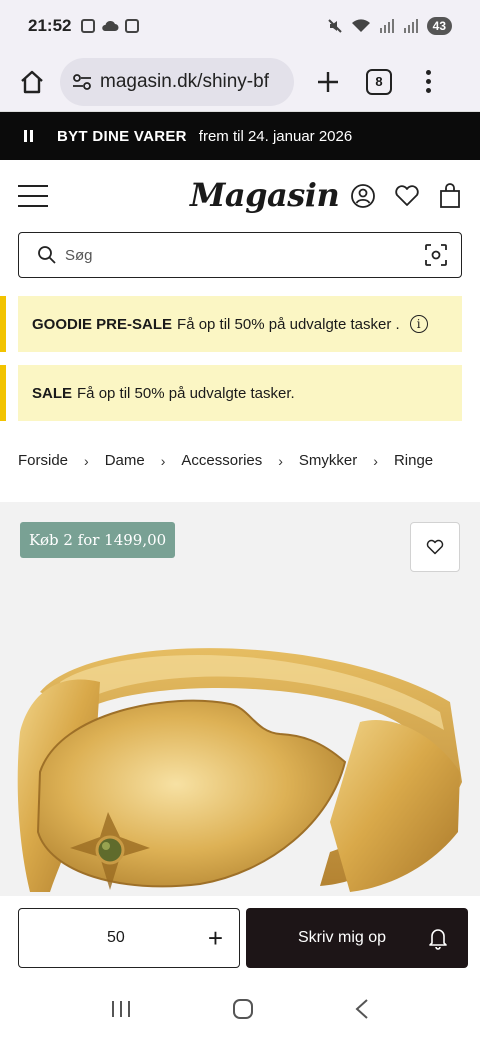 This screenshot has width=480, height=1040. I want to click on breadcrumb-item-ringe: Ringe, so click(413, 460).